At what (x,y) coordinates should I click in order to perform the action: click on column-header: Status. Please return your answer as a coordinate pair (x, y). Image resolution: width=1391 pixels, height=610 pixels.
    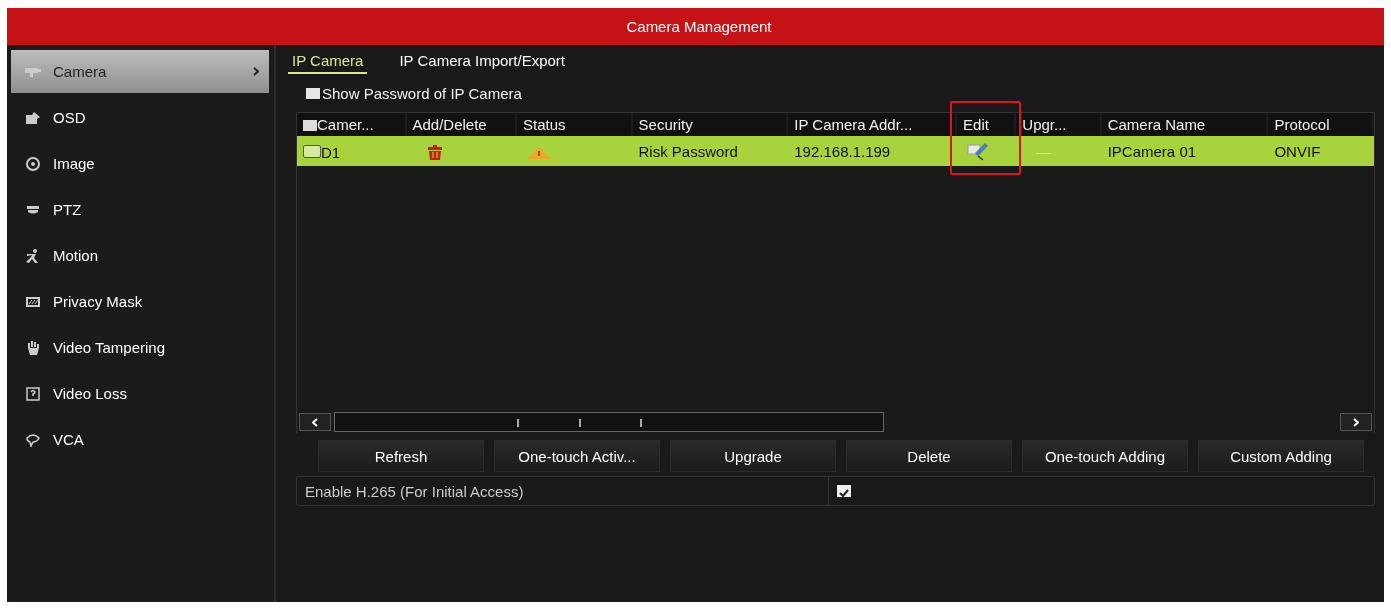
    Looking at the image, I should click on (575, 124).